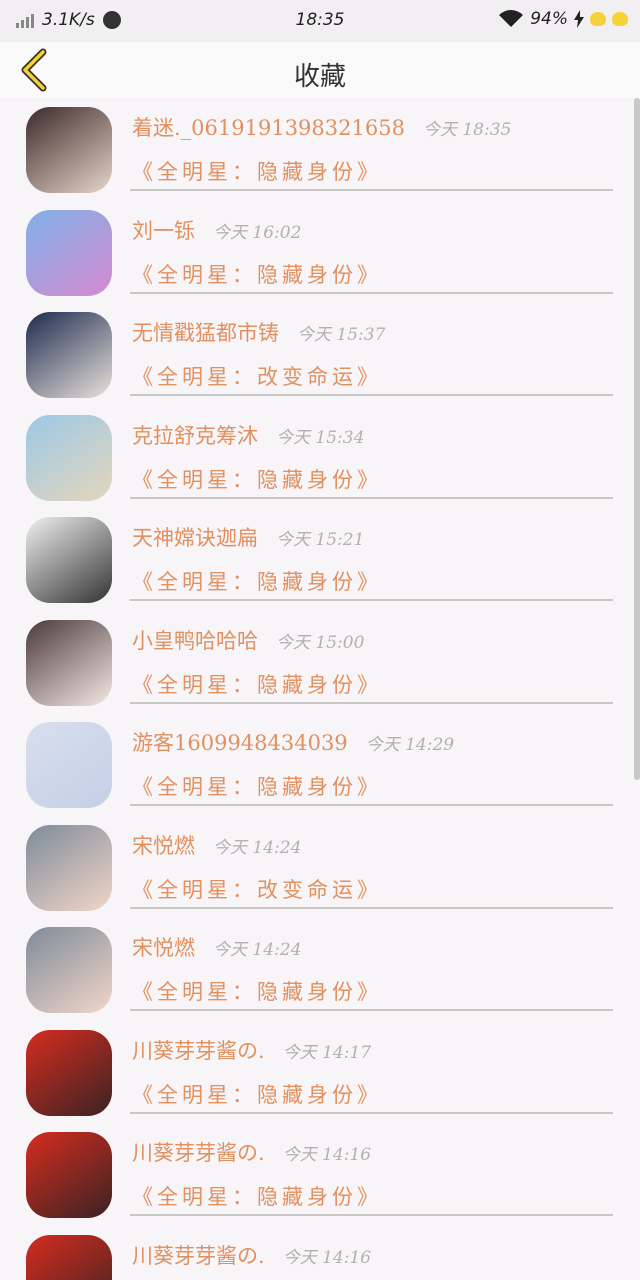 This screenshot has height=1280, width=640. I want to click on list-item-header: 宋悦燃 今天 14:24, so click(216, 845).